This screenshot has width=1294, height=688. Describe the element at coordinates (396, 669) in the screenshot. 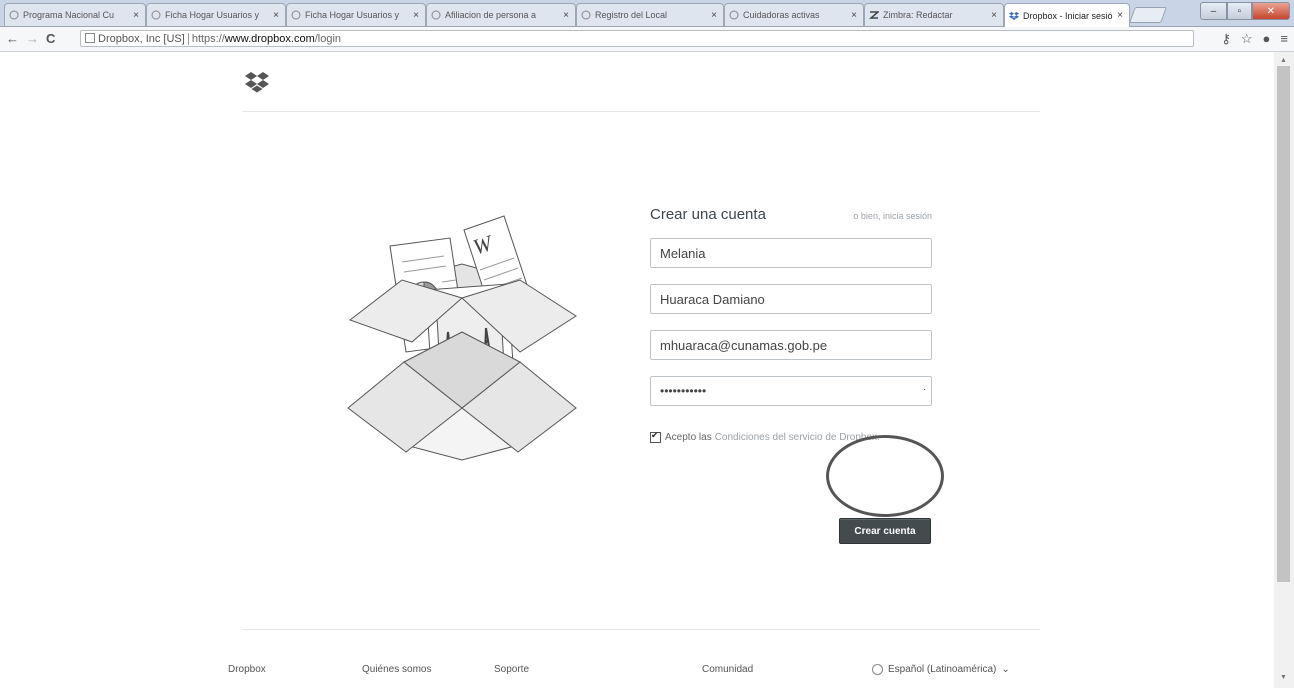

I see `footer-link-about: Quiénes somos` at that location.